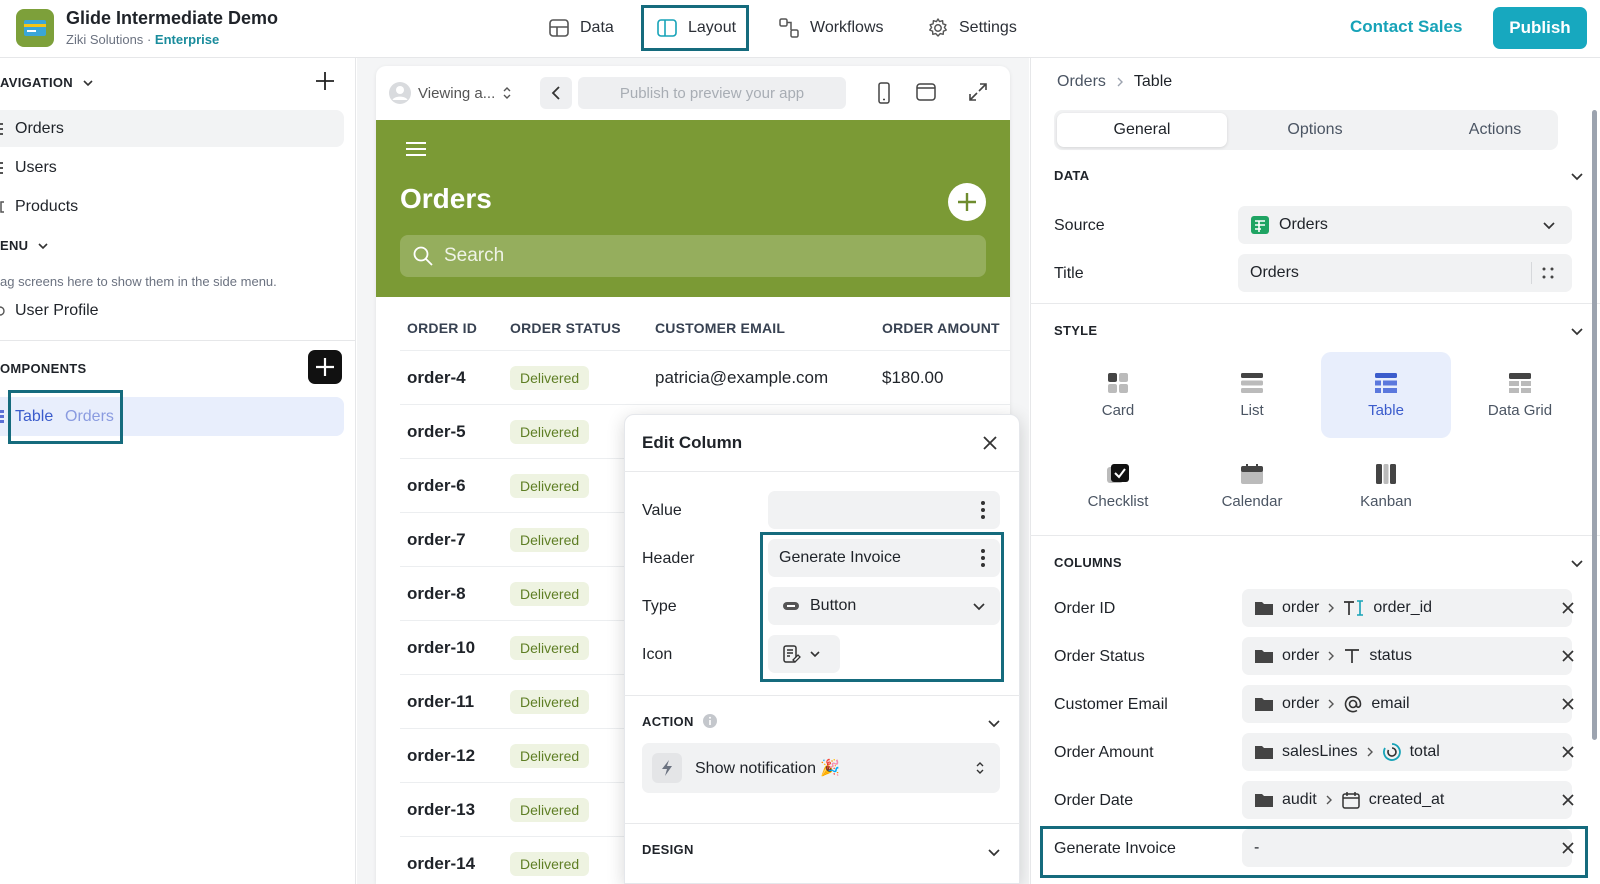  Describe the element at coordinates (172, 128) in the screenshot. I see `sidebar-item-orders: Orders` at that location.